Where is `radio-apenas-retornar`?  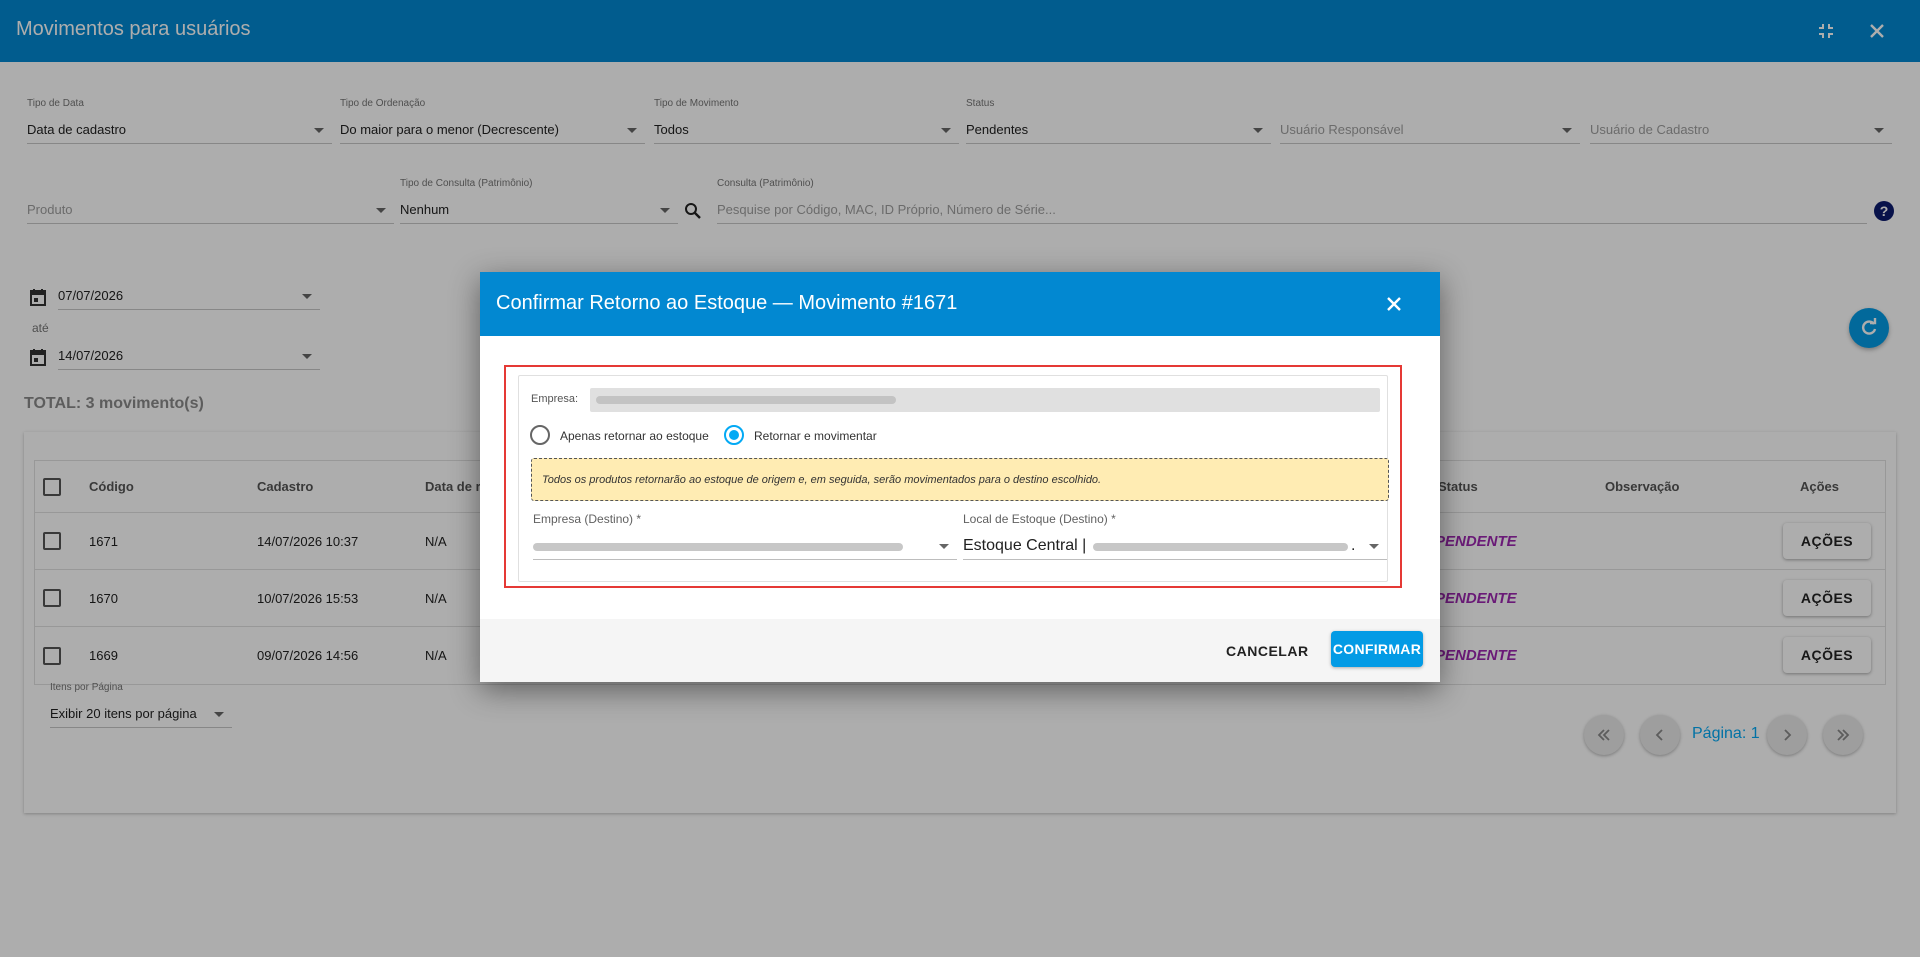
radio-apenas-retornar is located at coordinates (540, 435).